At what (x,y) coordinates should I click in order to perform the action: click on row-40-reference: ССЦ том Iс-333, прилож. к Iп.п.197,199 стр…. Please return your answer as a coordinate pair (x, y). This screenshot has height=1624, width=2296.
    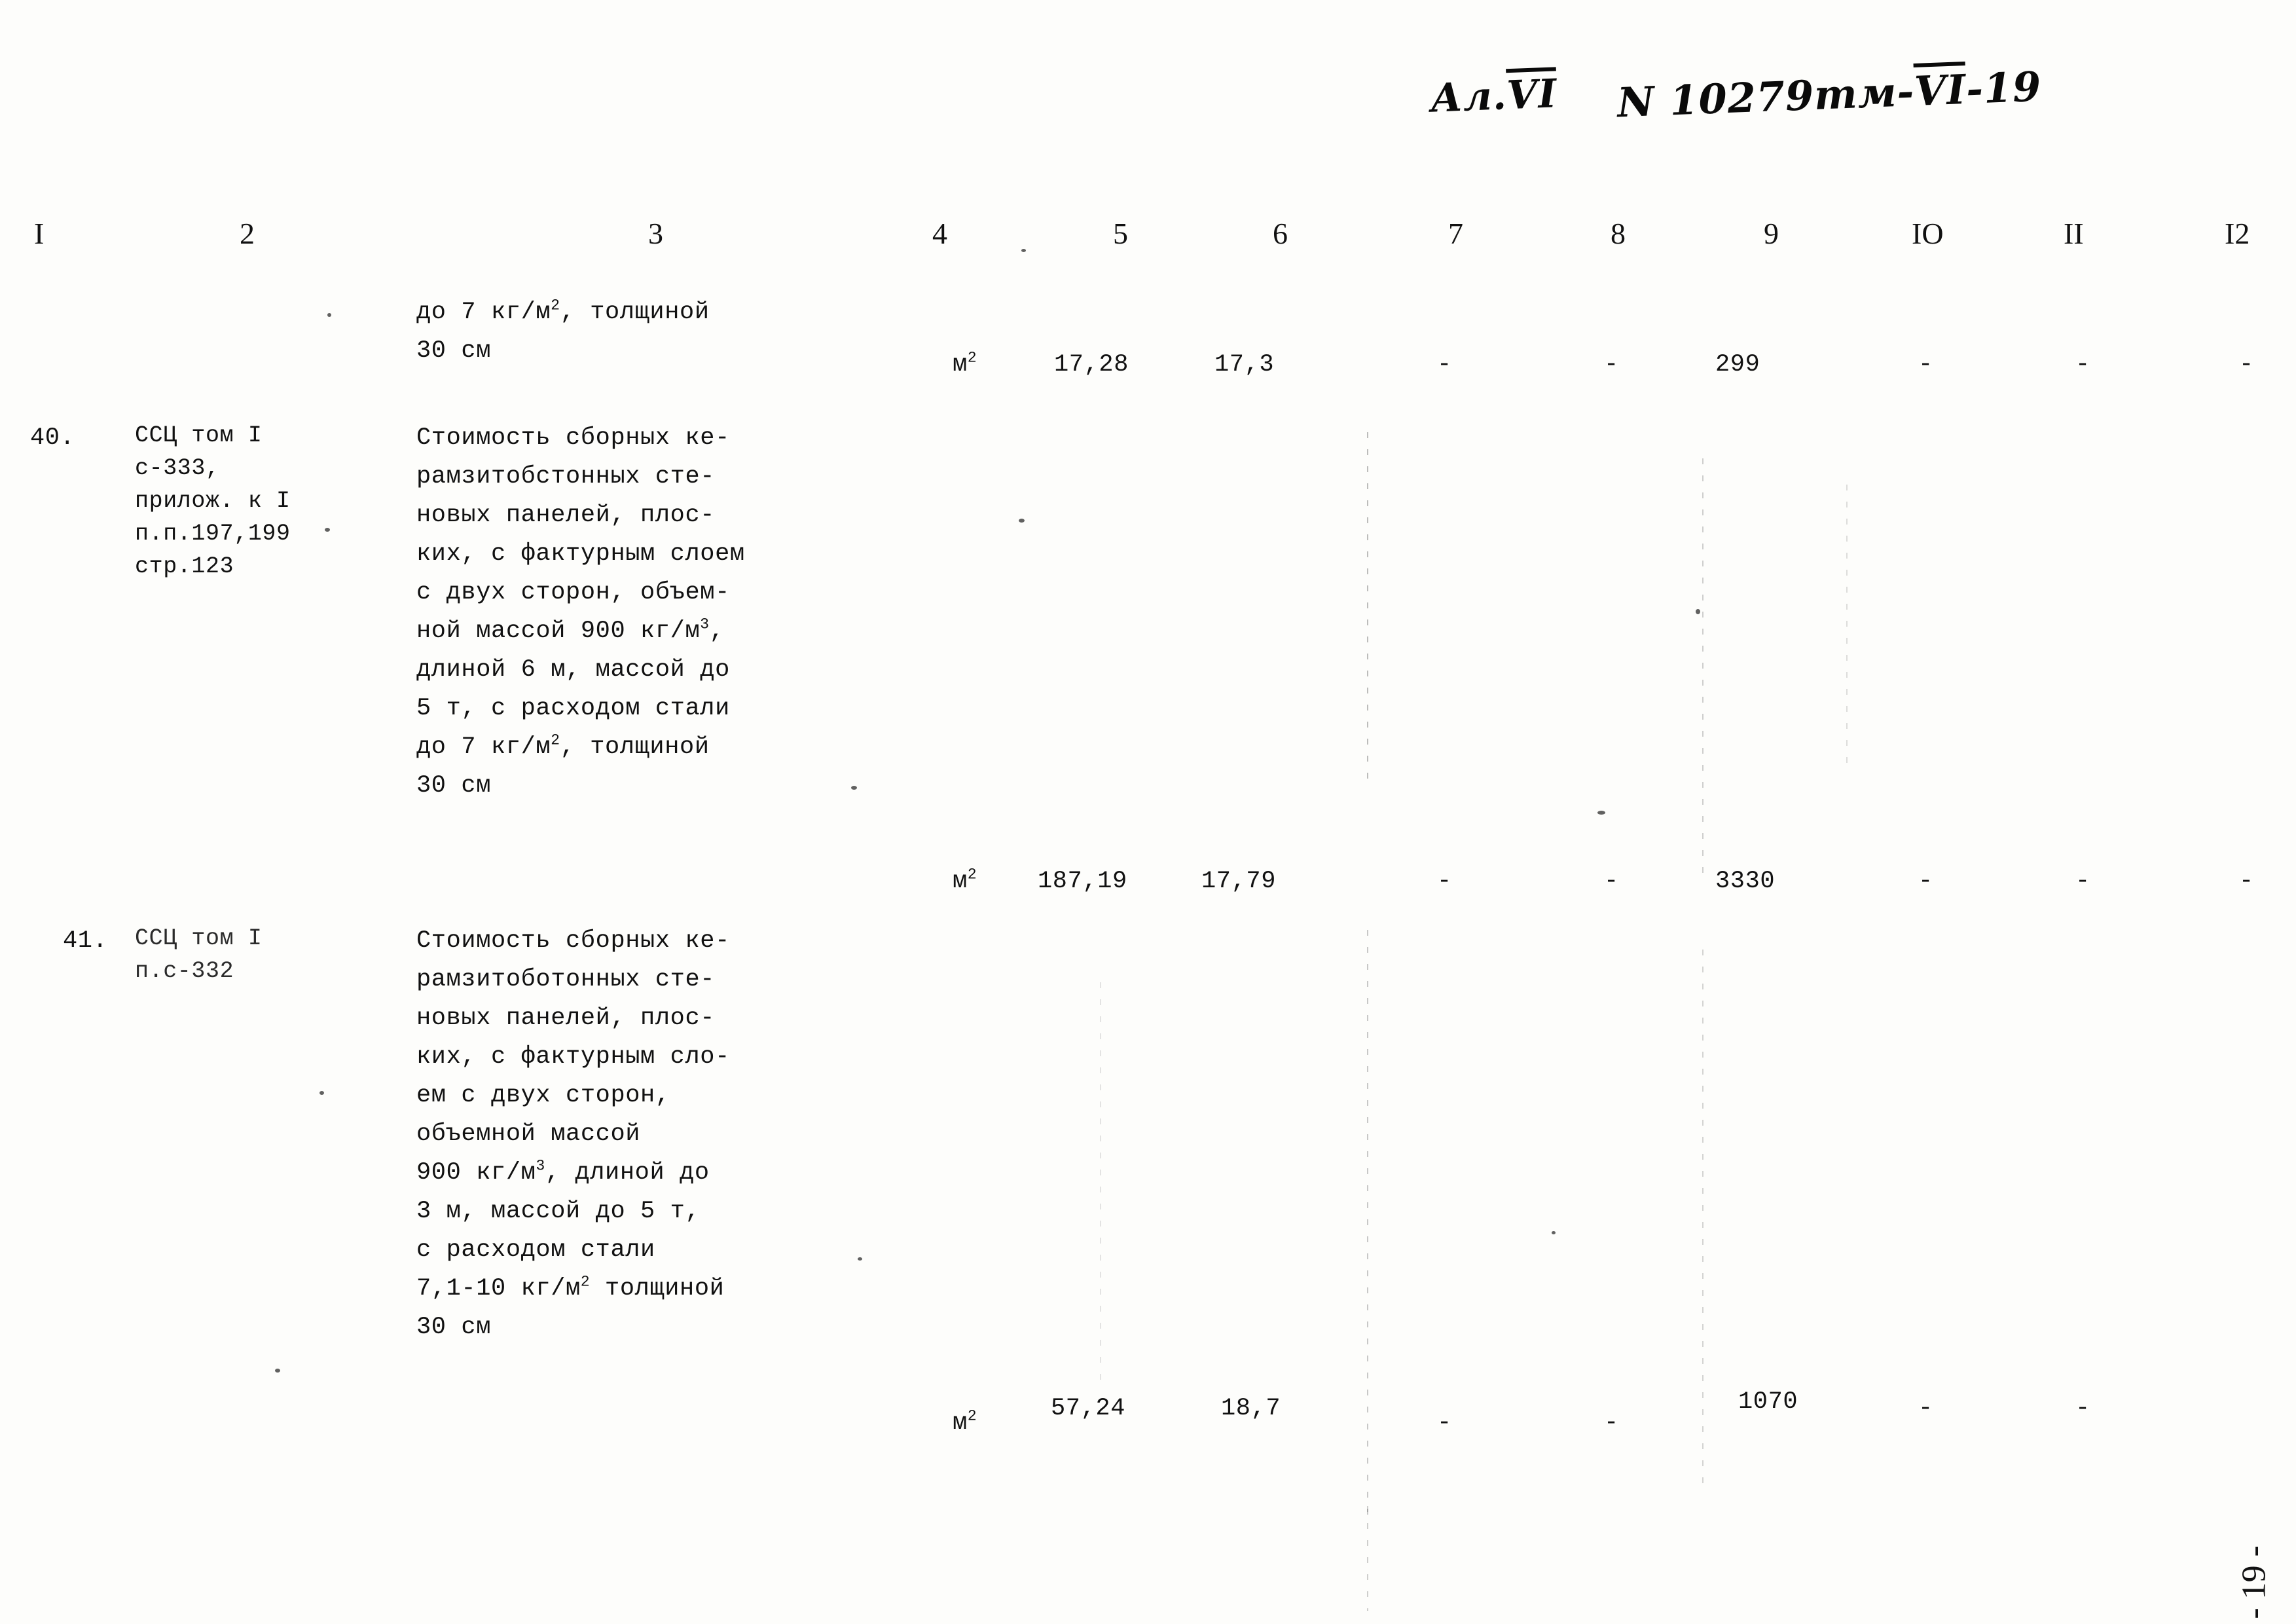
    Looking at the image, I should click on (213, 501).